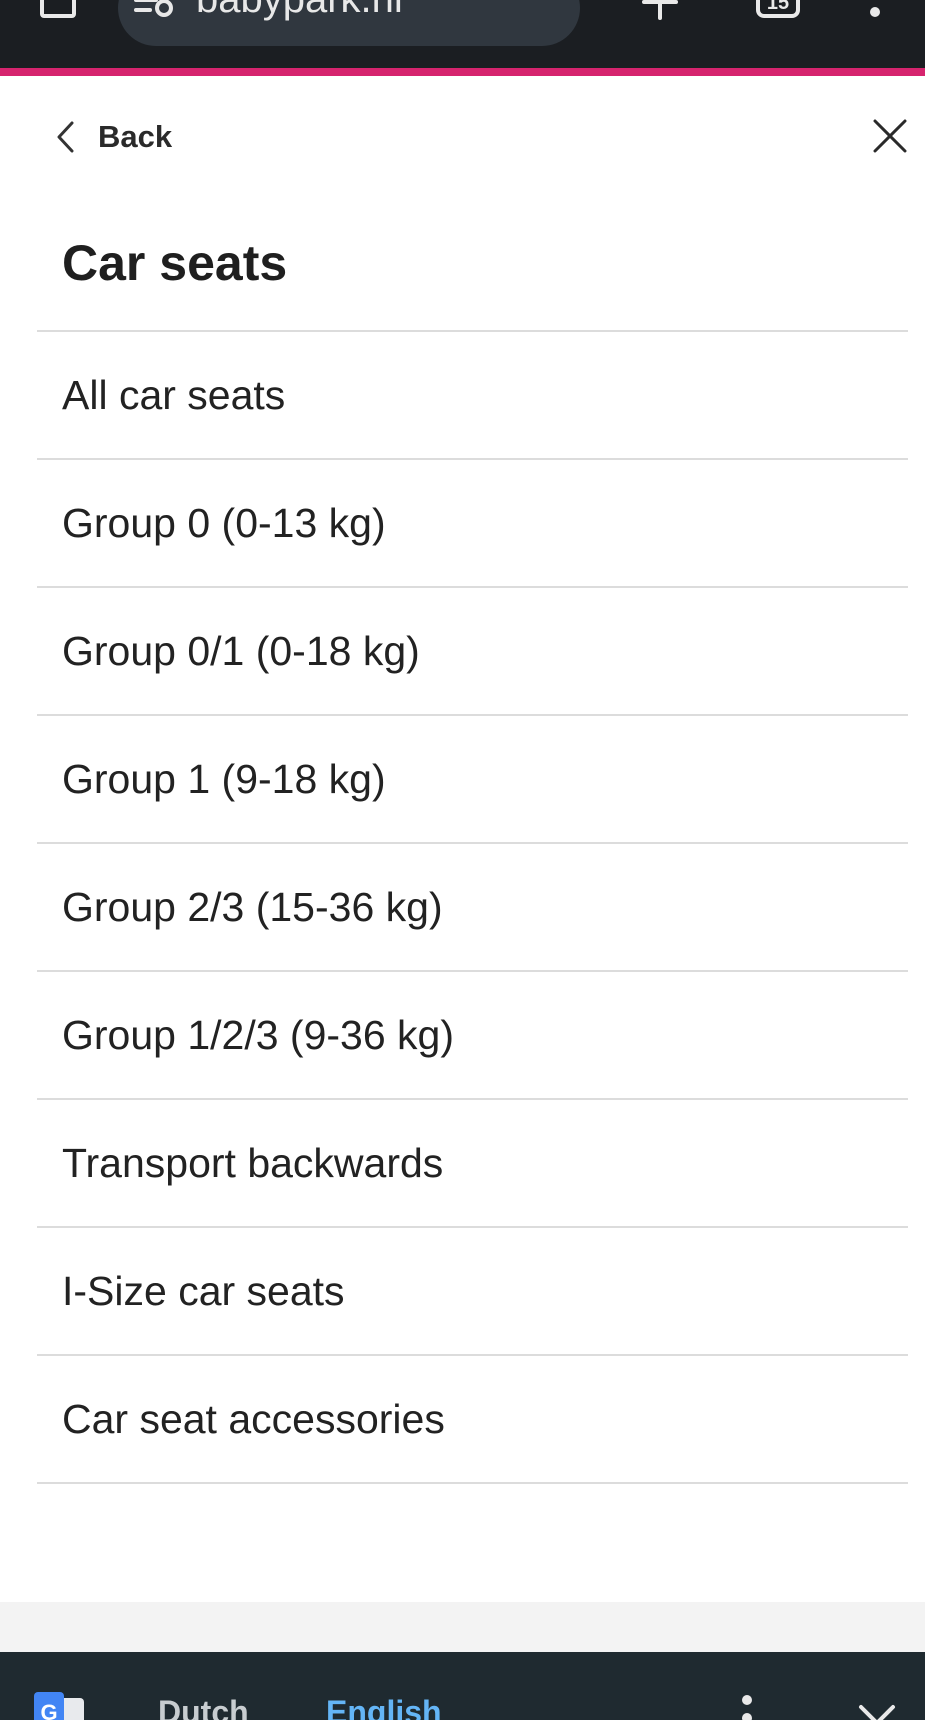 Image resolution: width=925 pixels, height=1720 pixels. What do you see at coordinates (203, 1706) in the screenshot?
I see `language-tab-dutch: Dutch` at bounding box center [203, 1706].